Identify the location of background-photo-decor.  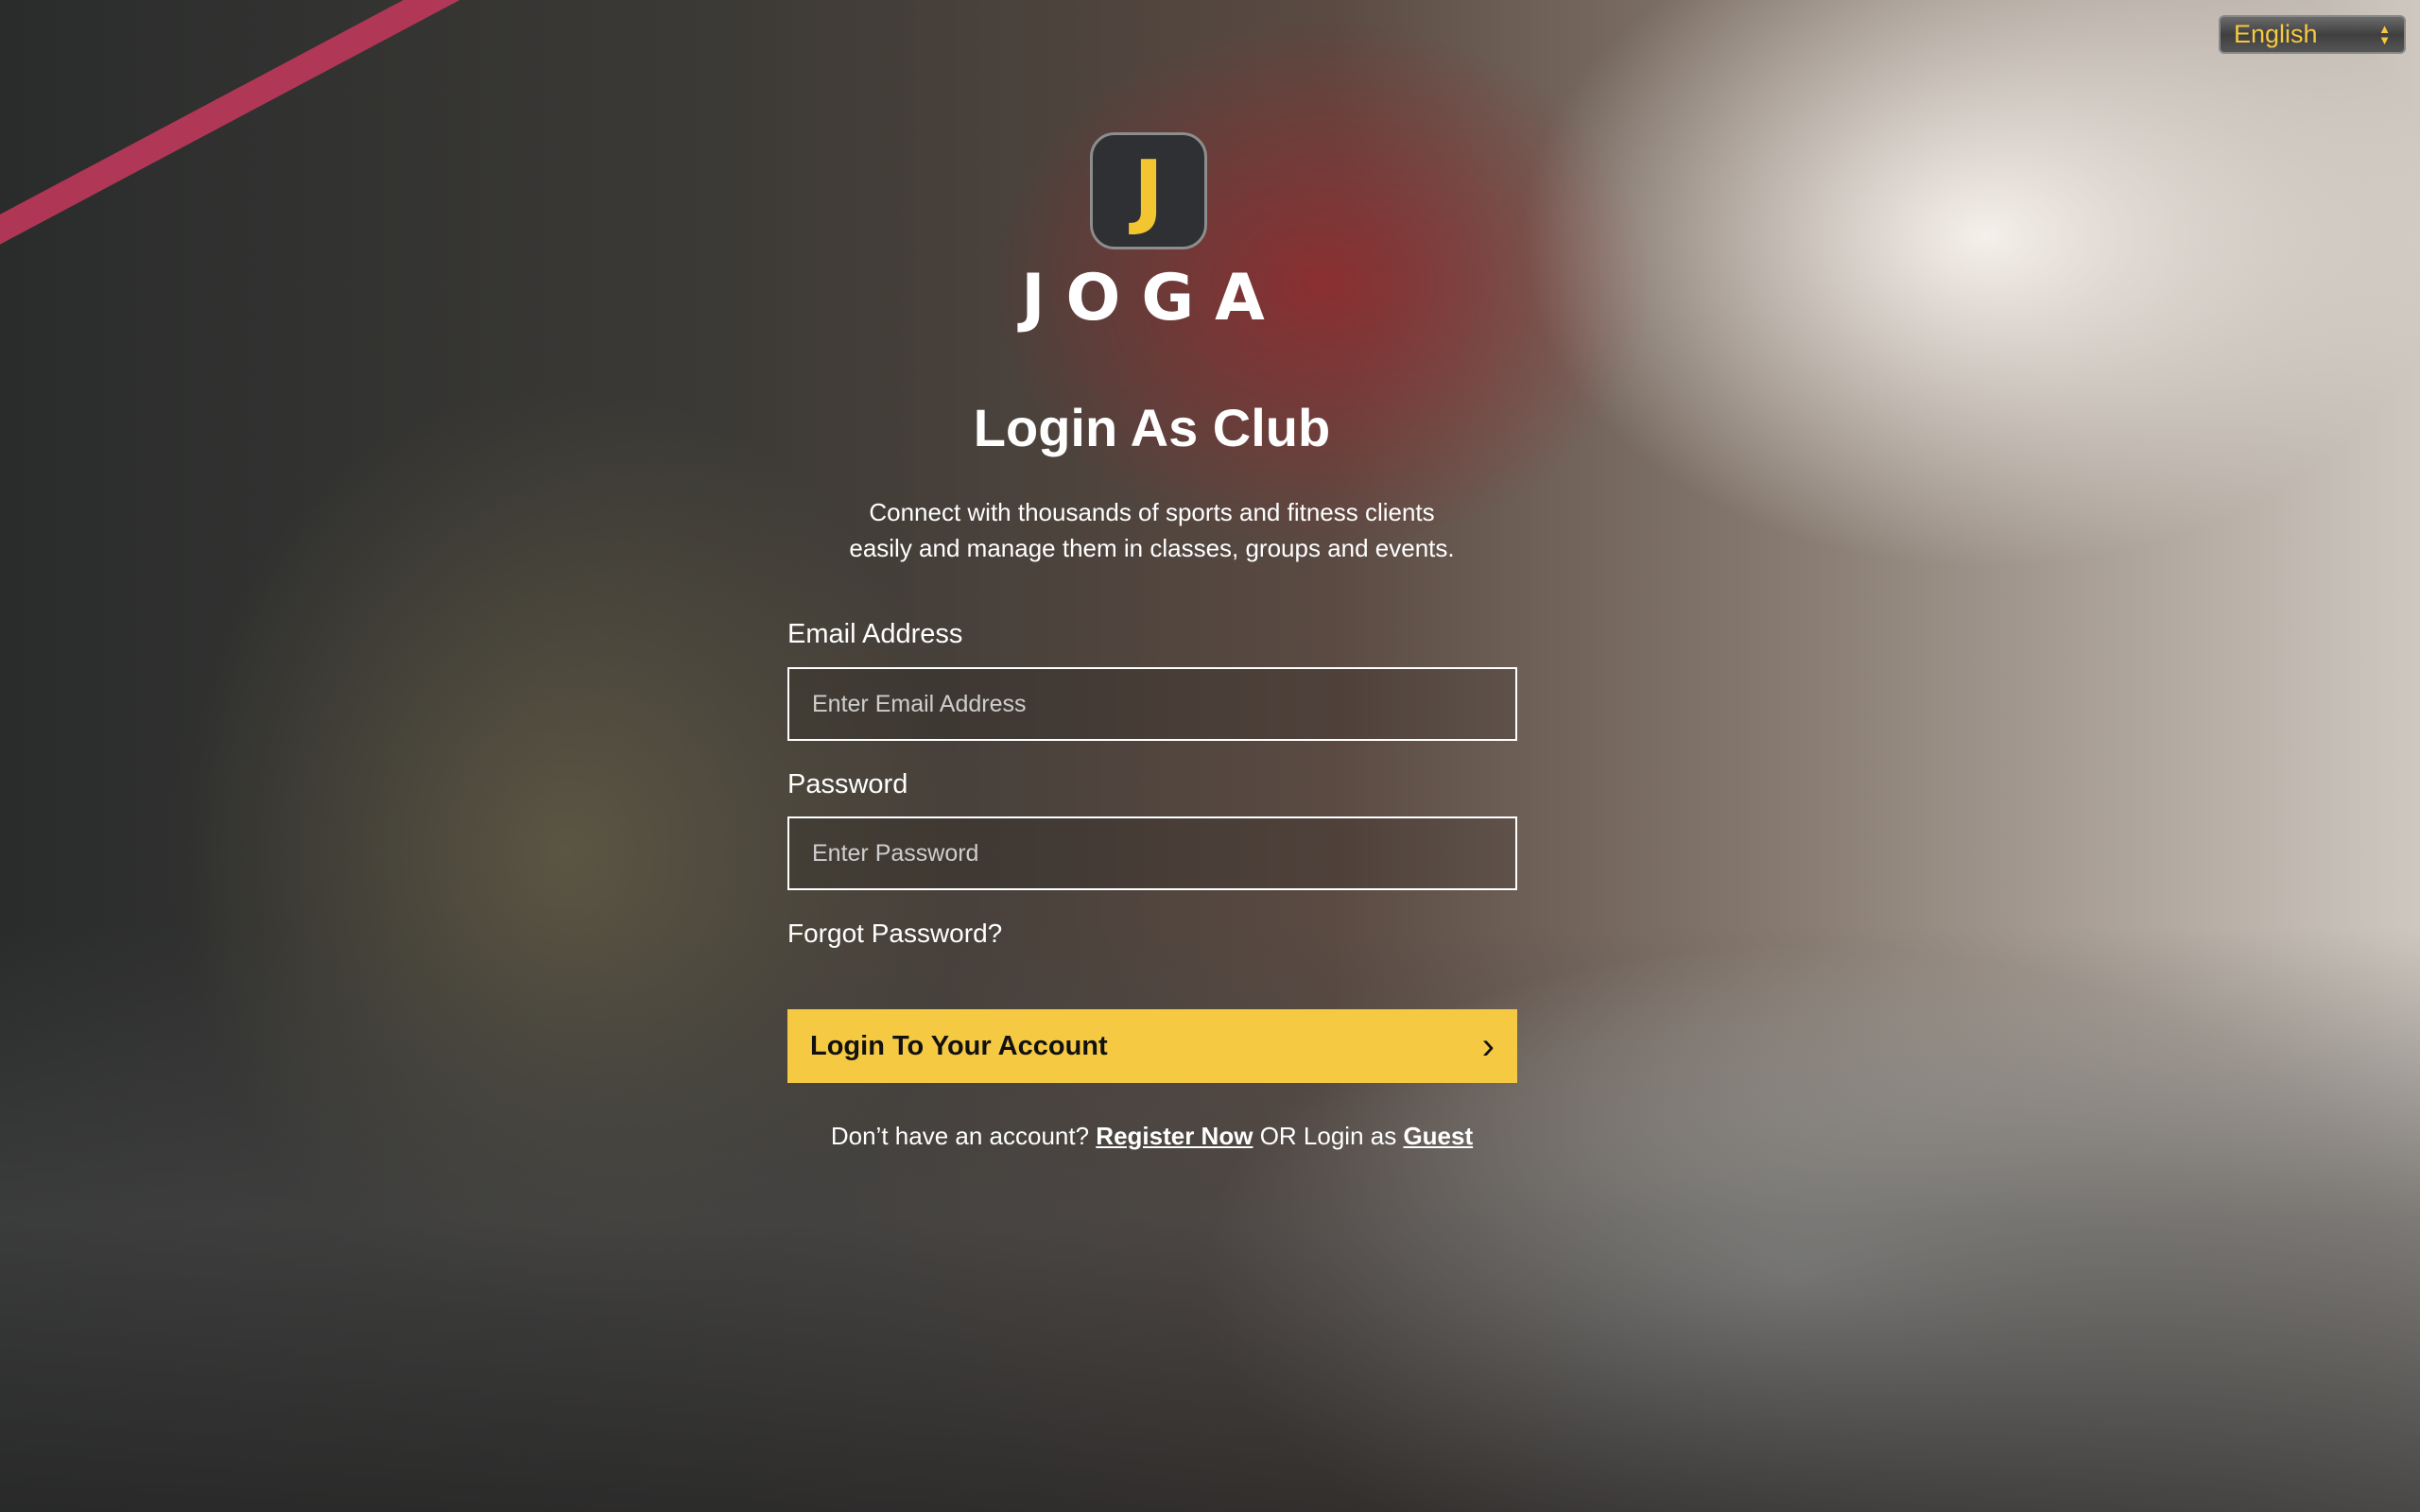
(360, 131).